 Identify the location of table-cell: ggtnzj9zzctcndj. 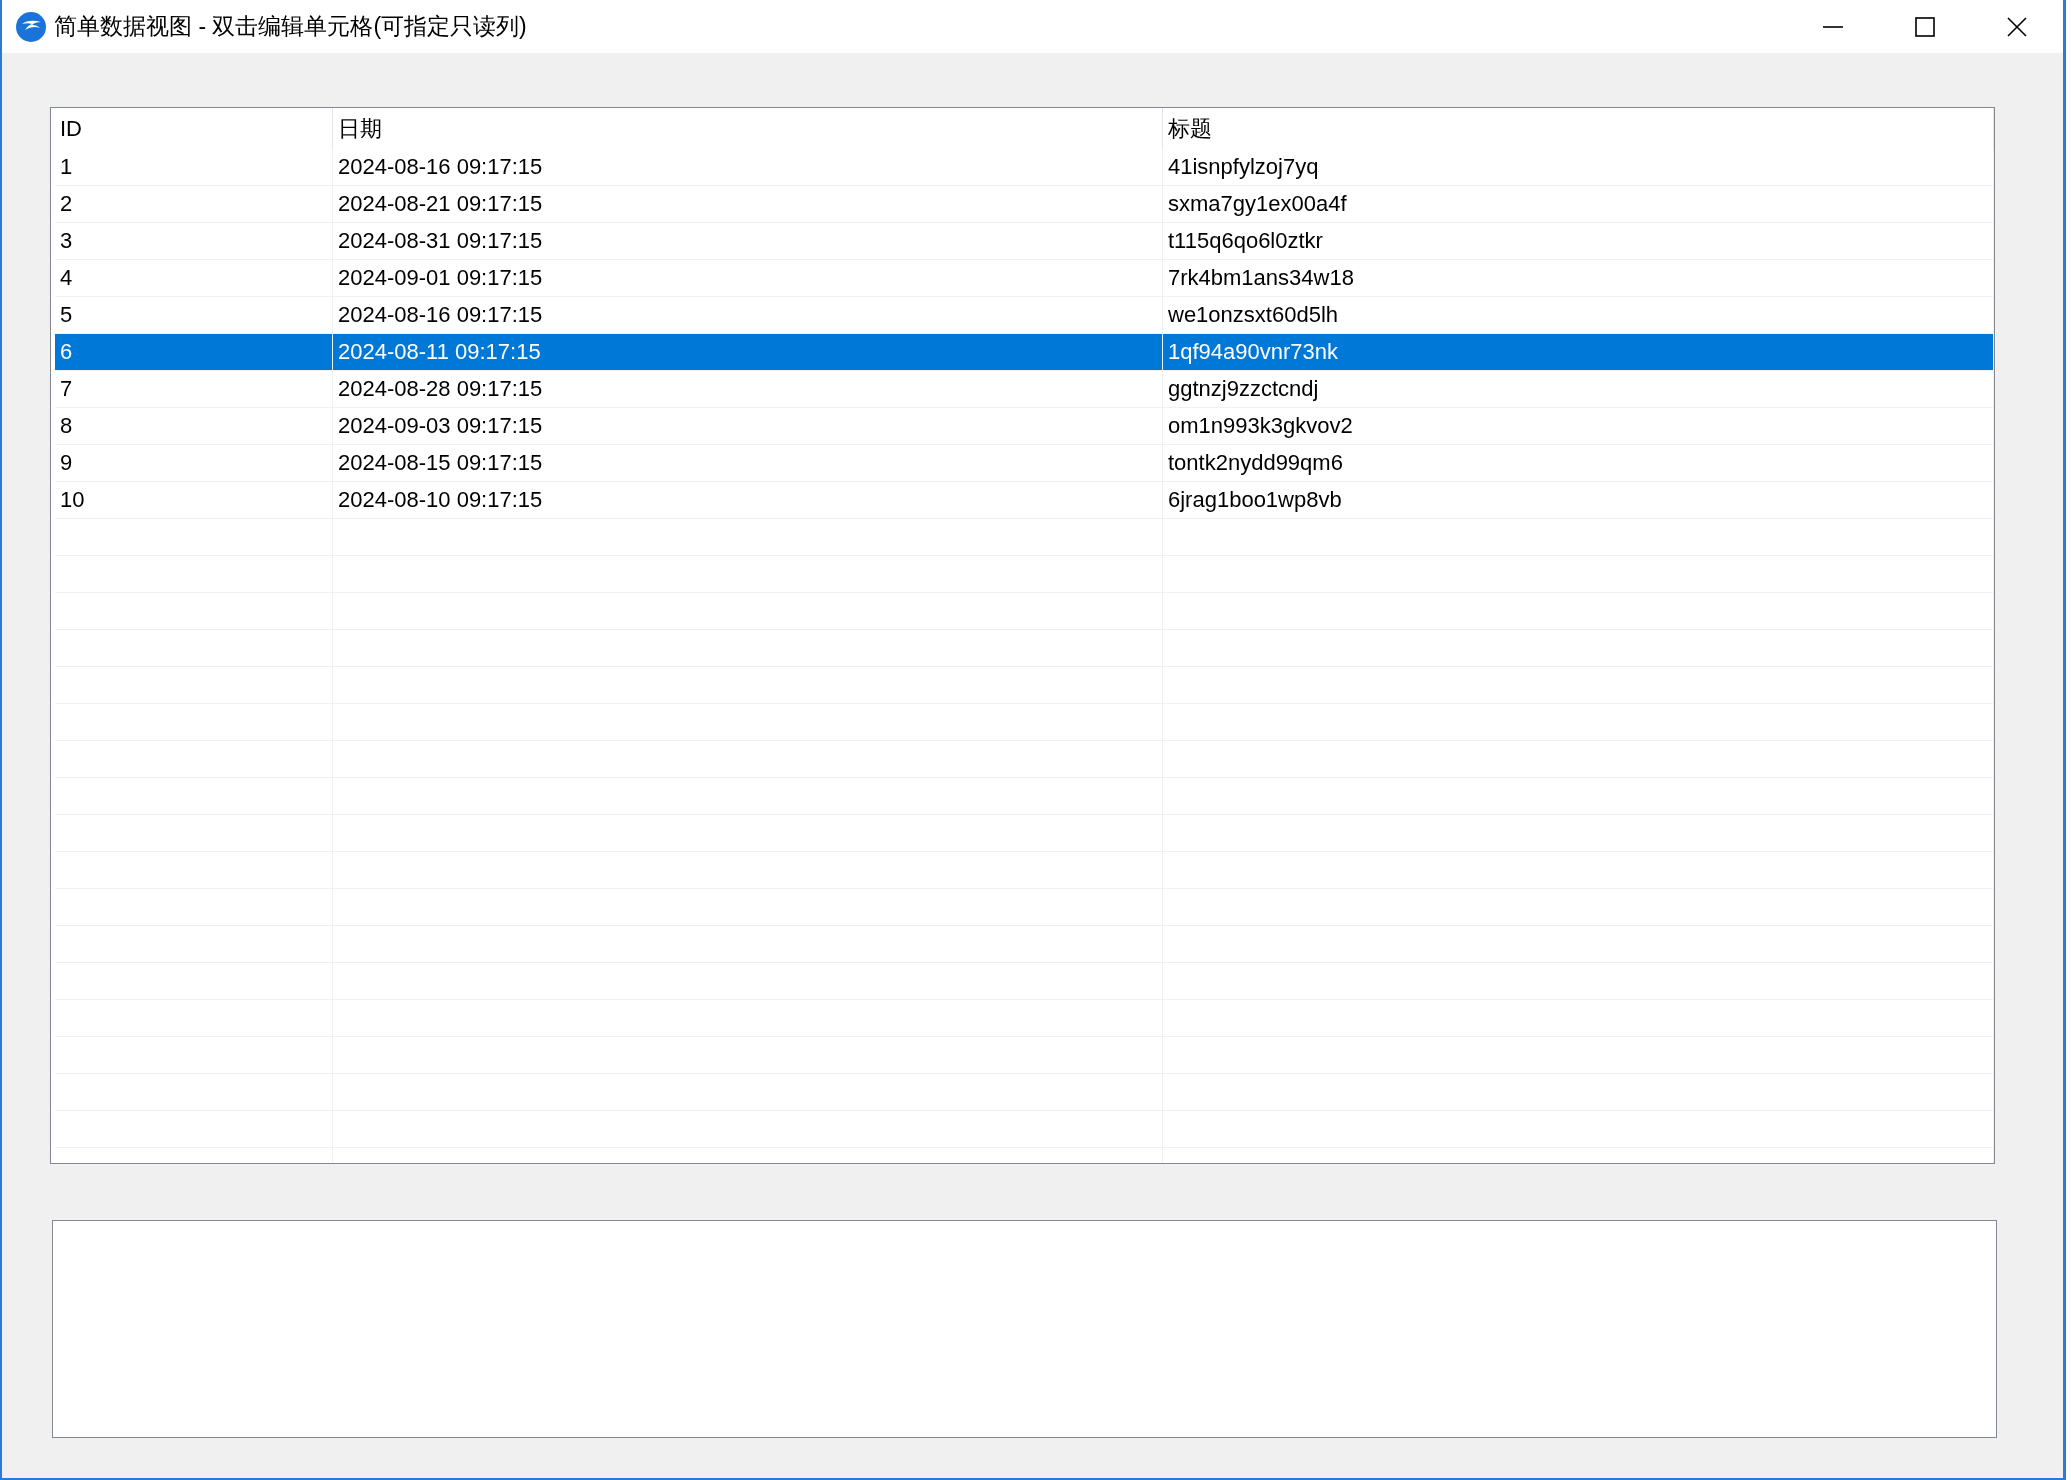
(1578, 389).